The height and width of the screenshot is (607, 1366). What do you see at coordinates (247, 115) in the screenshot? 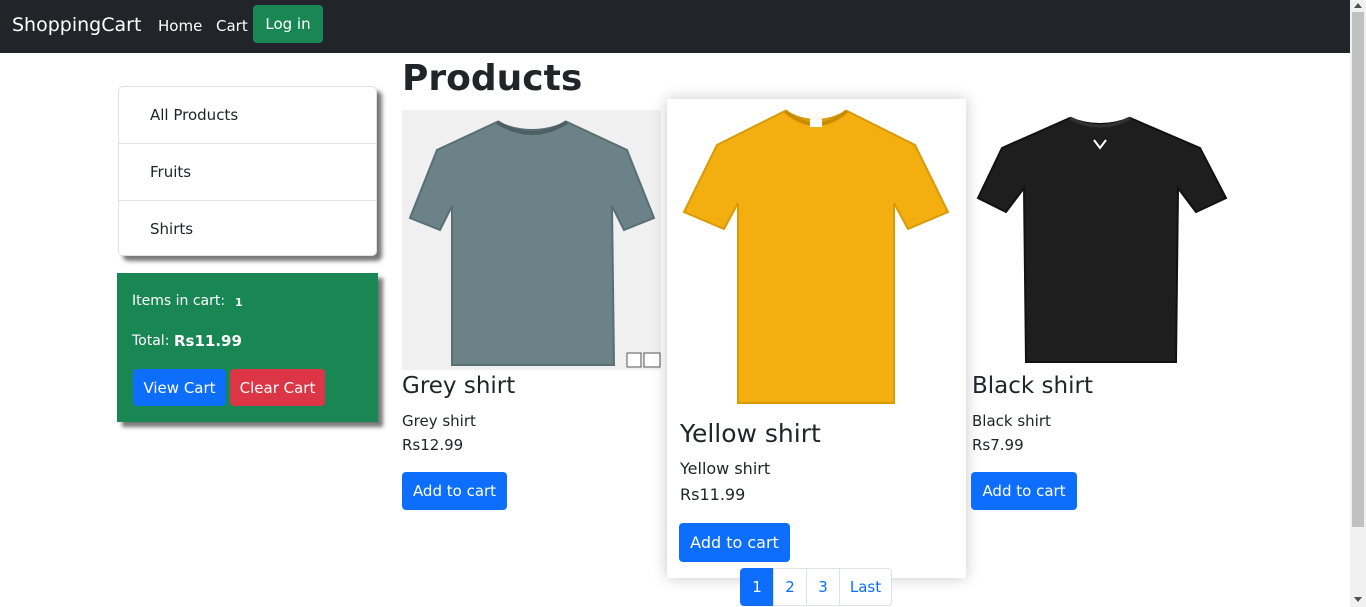
I see `category-item-all-products: All Products` at bounding box center [247, 115].